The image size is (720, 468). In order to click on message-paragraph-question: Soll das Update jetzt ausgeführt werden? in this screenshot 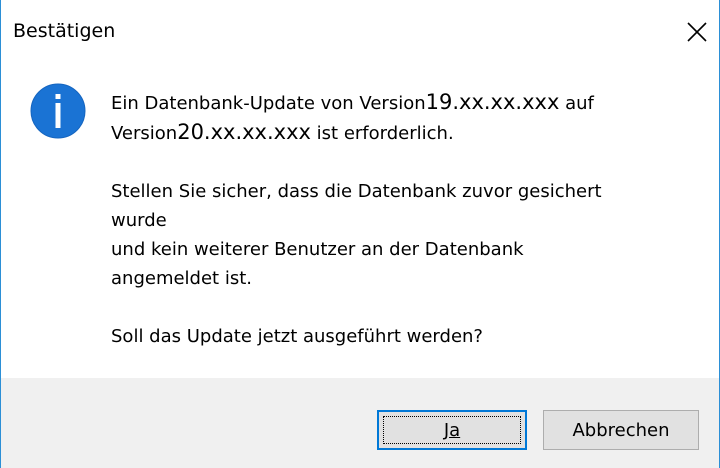, I will do `click(401, 336)`.